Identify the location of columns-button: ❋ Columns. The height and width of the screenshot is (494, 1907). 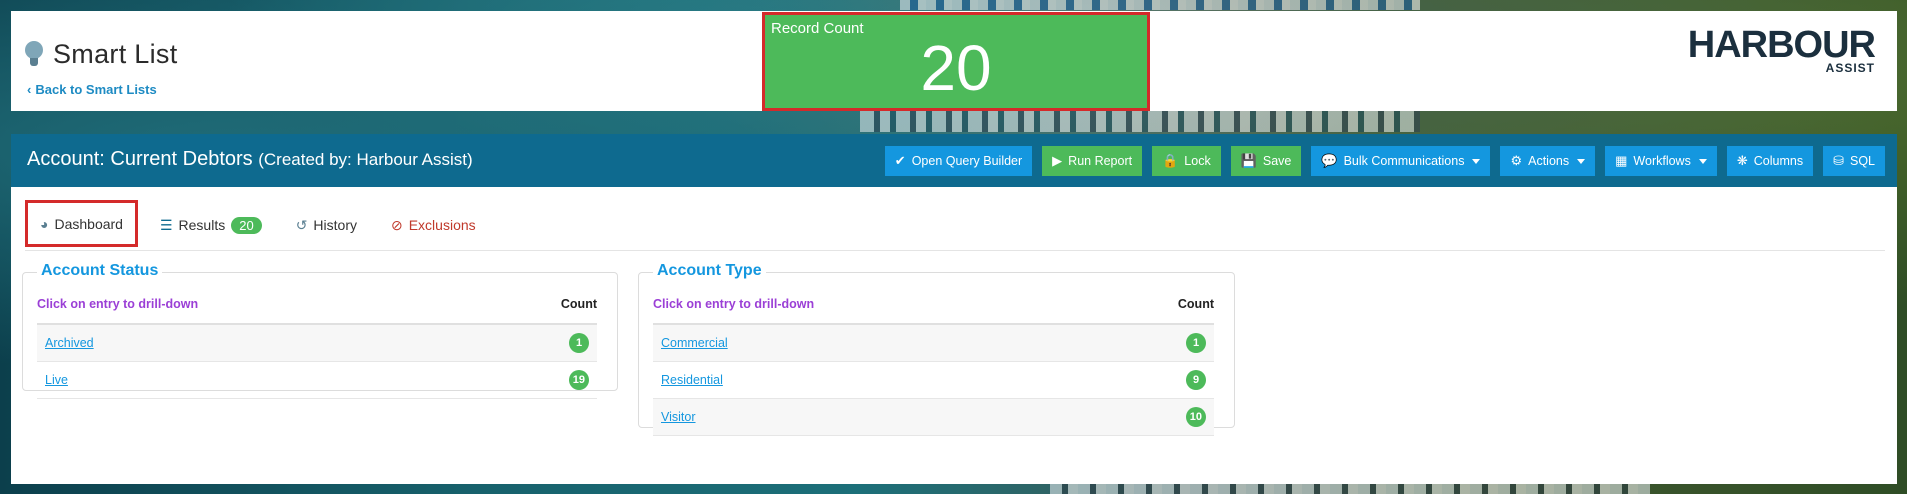
(1770, 161).